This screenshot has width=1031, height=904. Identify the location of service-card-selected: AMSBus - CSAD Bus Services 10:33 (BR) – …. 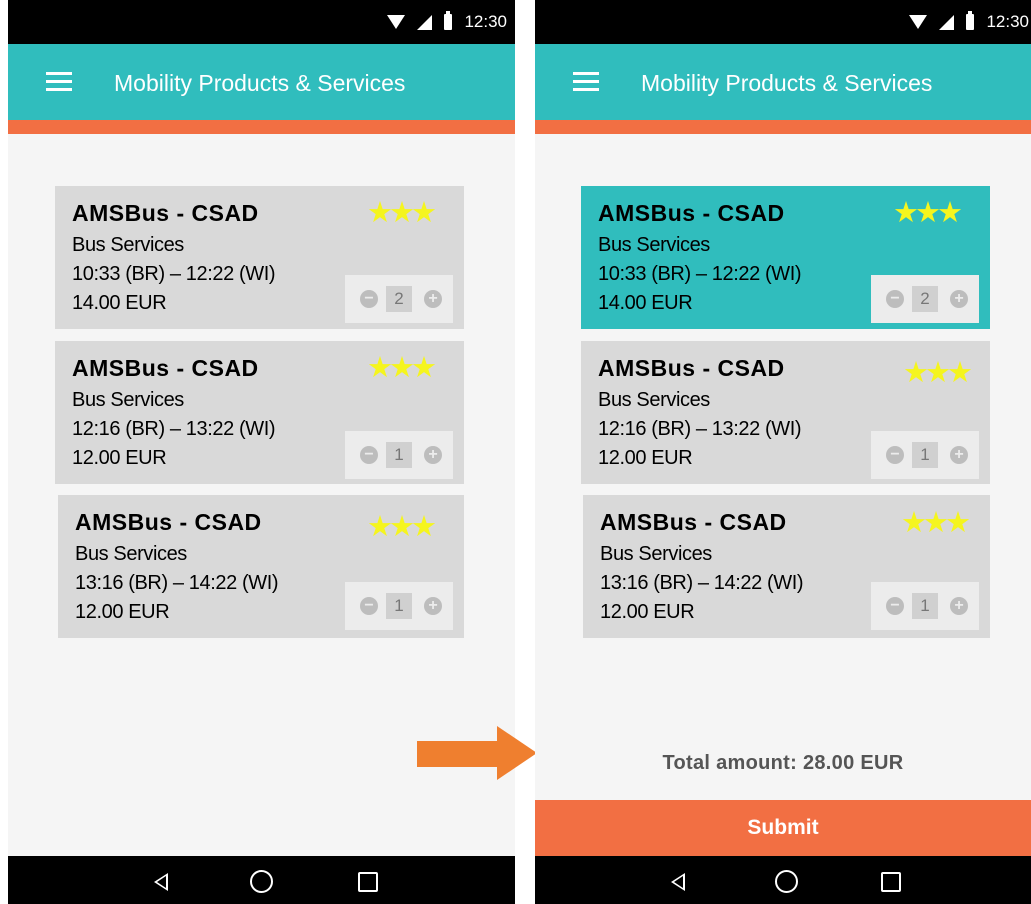
(785, 257).